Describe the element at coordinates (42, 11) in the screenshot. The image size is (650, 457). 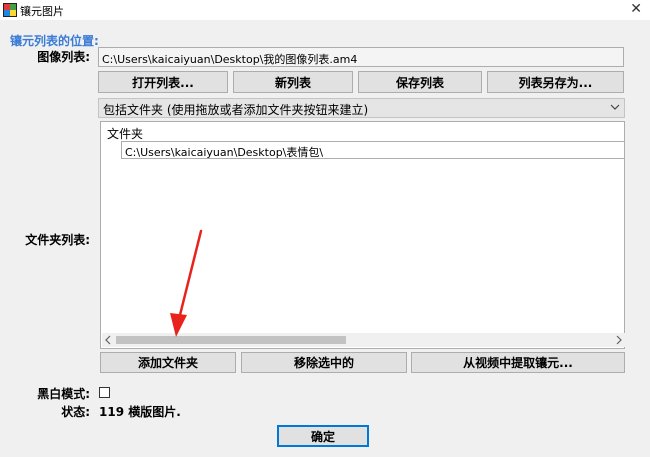
I see `window-title: 镶元图片` at that location.